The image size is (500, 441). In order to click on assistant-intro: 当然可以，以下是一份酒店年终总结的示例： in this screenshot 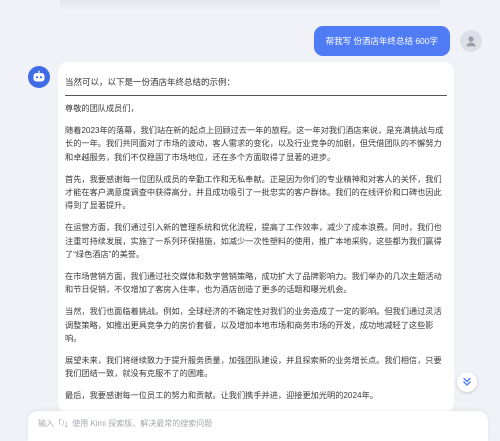, I will do `click(150, 82)`.